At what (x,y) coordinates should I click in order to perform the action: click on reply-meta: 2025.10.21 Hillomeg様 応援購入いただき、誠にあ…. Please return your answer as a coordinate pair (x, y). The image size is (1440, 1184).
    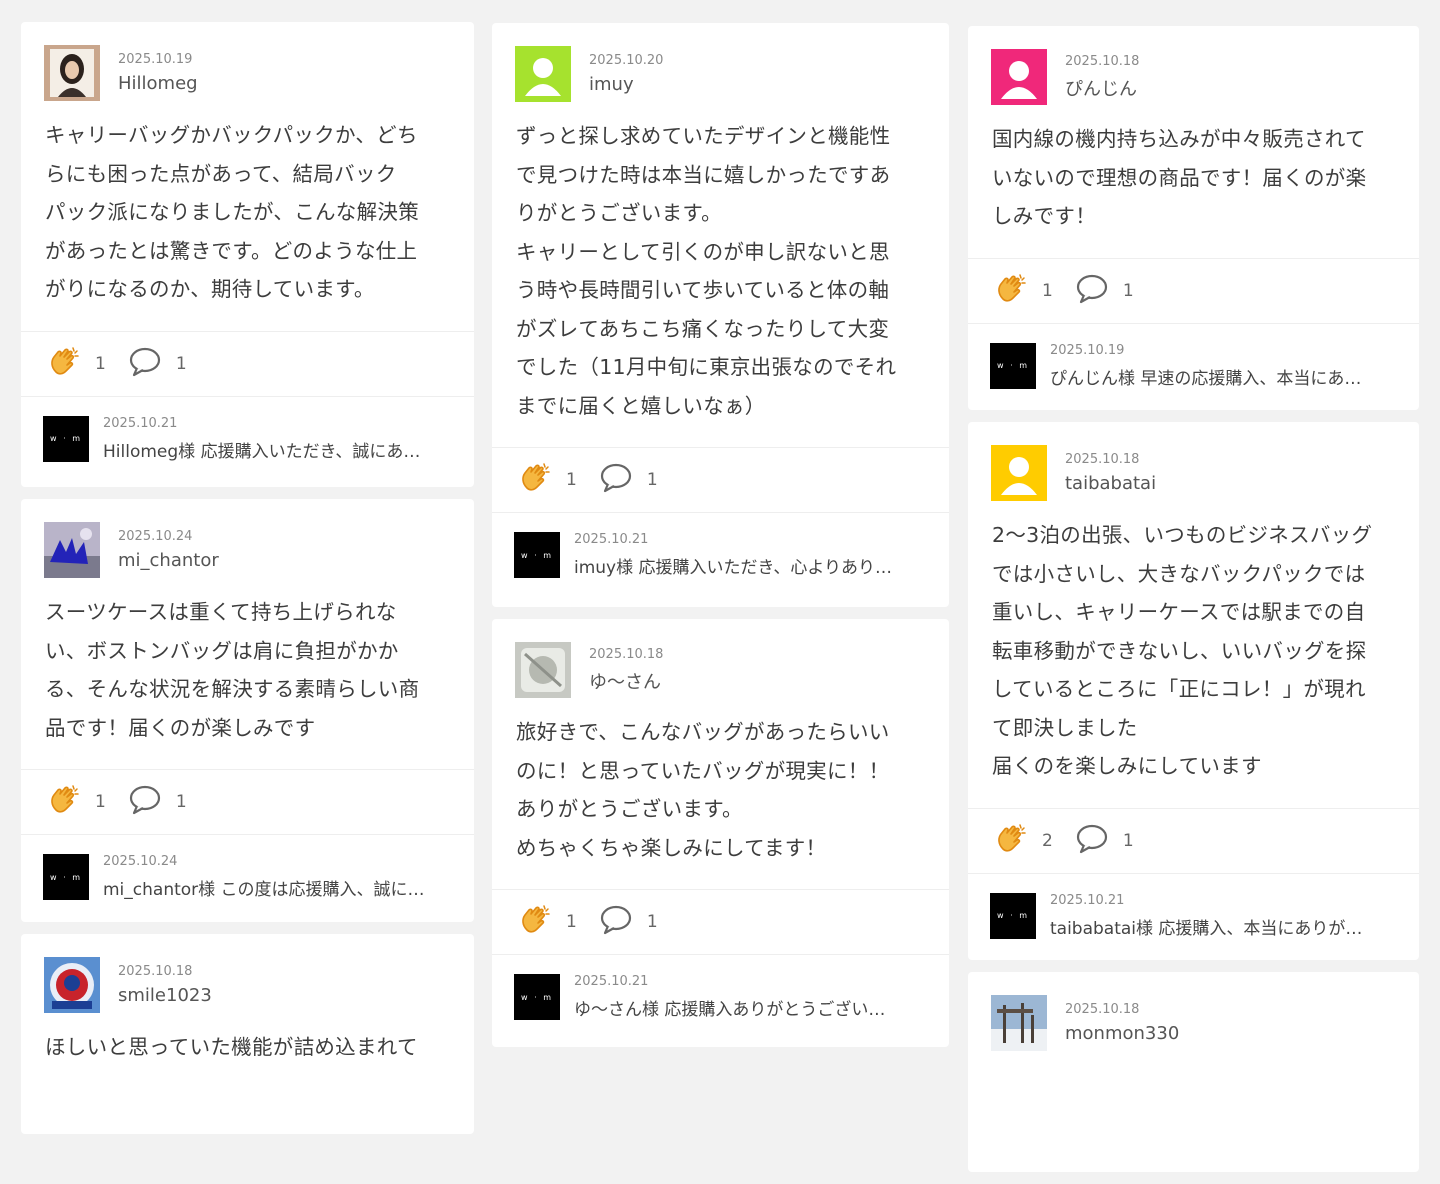
    Looking at the image, I should click on (271, 439).